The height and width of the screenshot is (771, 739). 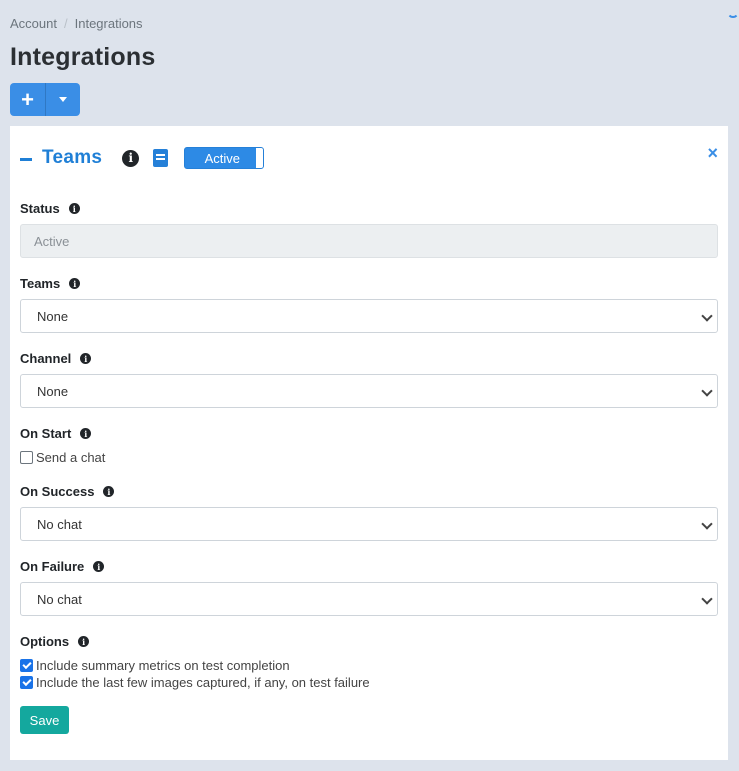 What do you see at coordinates (109, 491) in the screenshot?
I see `on-success-info-icon: i` at bounding box center [109, 491].